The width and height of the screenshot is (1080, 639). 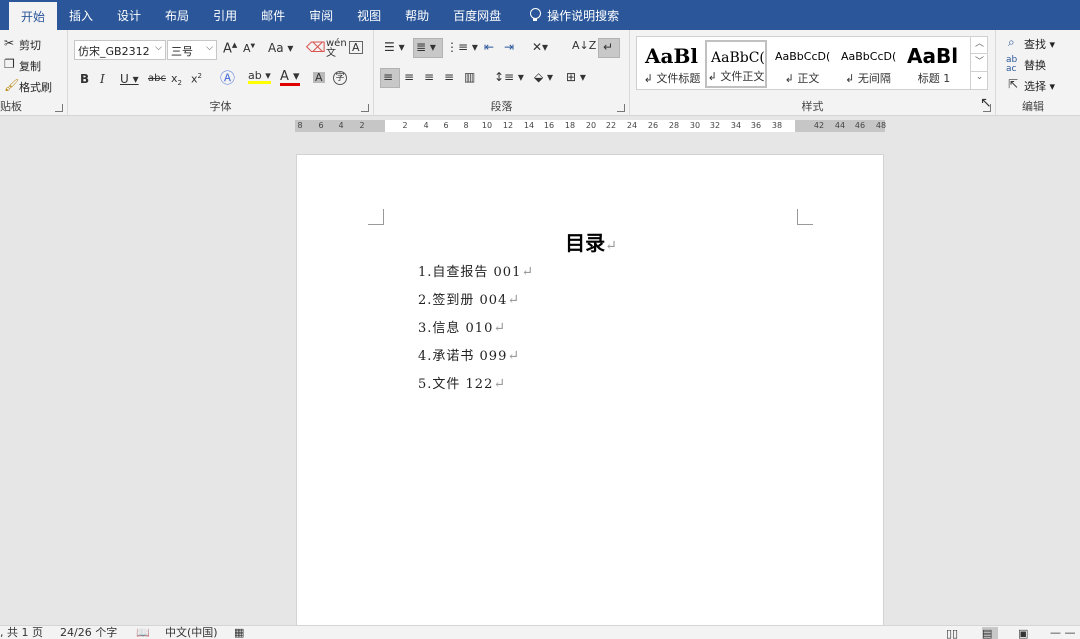 I want to click on toc-item-2: 2.签到册 004↵, so click(x=469, y=298).